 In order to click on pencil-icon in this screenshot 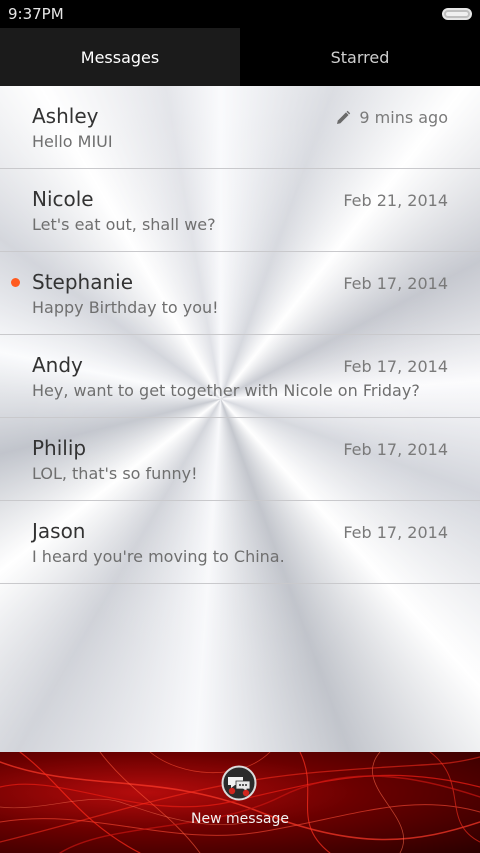, I will do `click(344, 117)`.